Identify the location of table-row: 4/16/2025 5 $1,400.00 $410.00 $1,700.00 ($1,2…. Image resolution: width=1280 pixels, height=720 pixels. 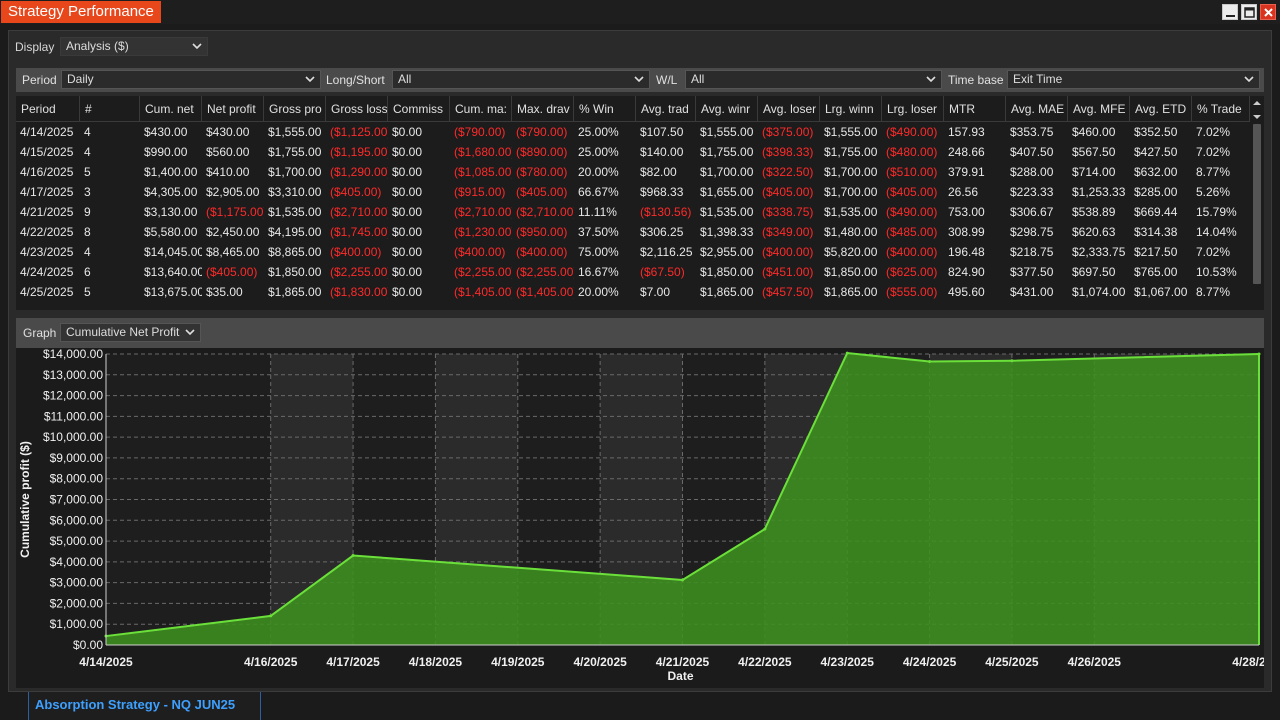
(633, 172).